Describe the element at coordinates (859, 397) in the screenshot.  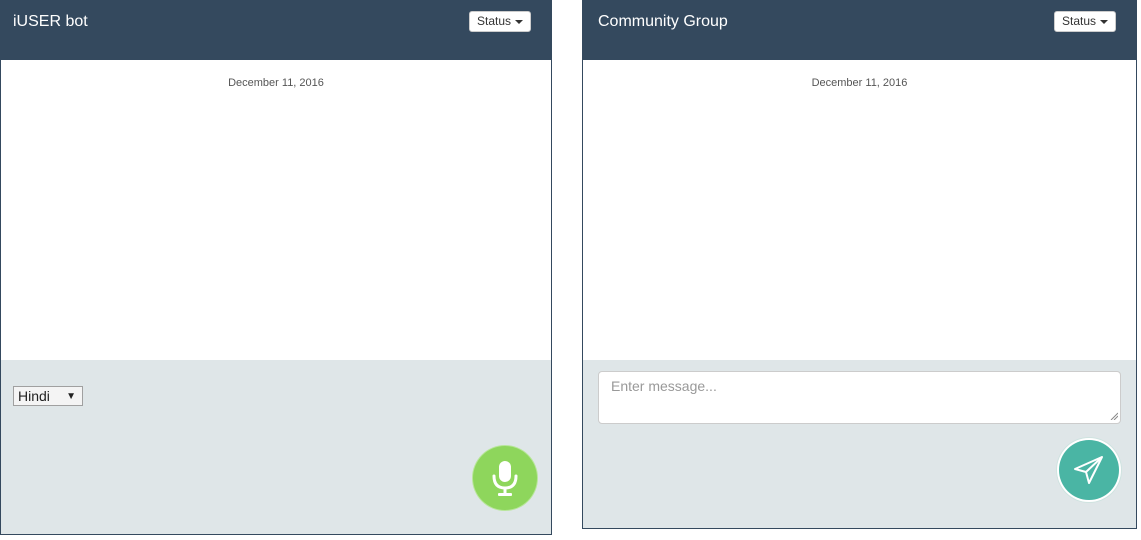
I see `message-input` at that location.